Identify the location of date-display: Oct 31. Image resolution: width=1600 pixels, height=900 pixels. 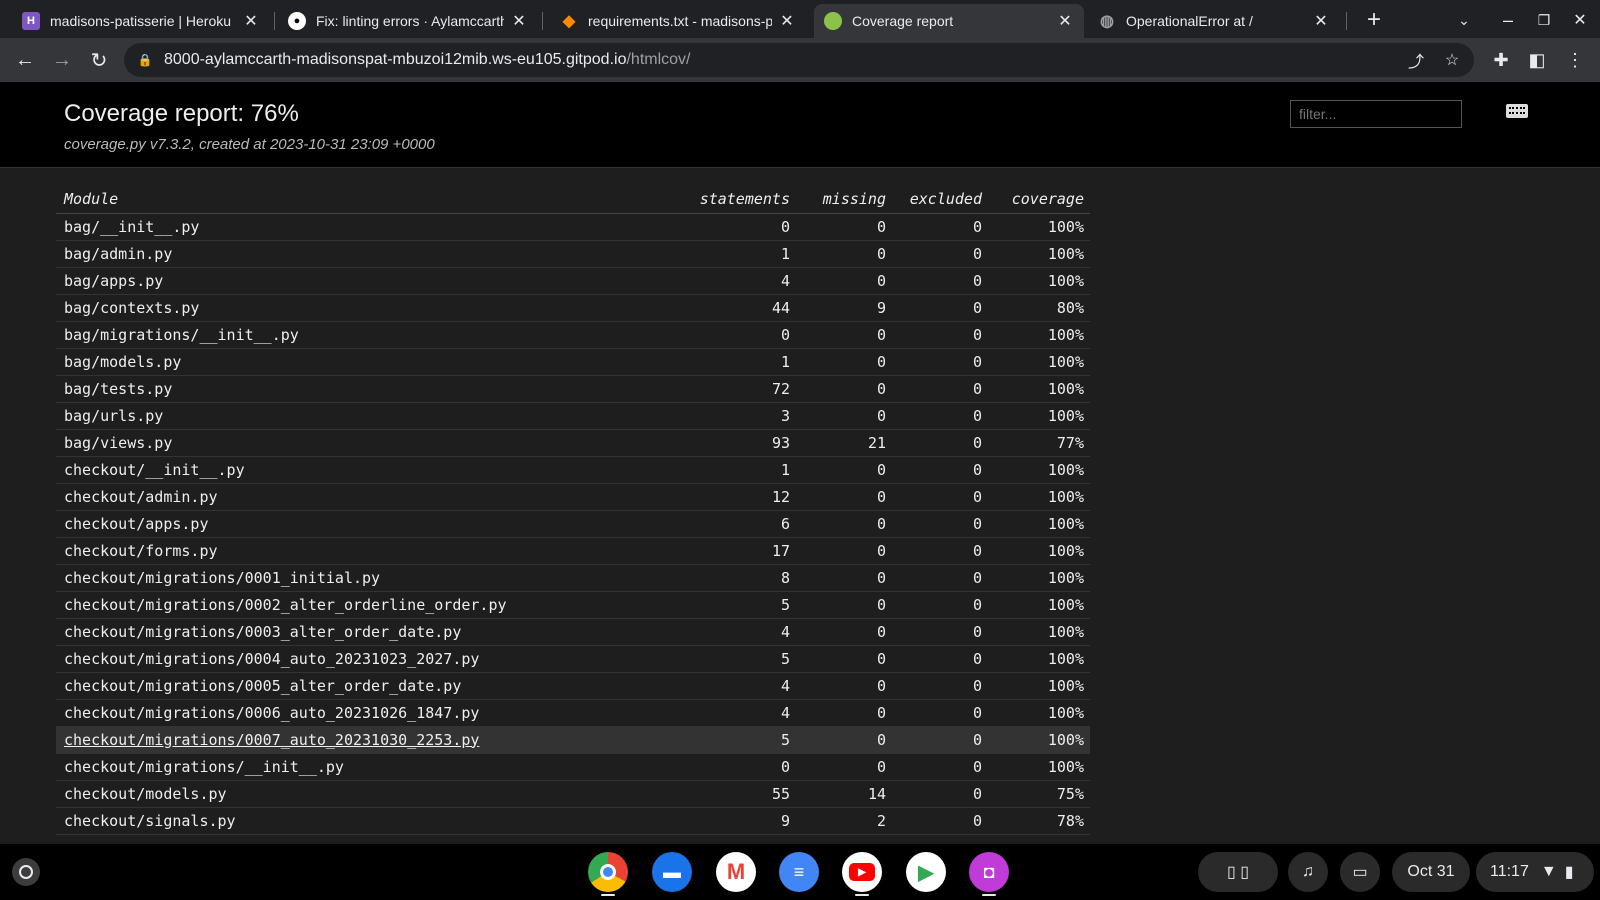
(1431, 872).